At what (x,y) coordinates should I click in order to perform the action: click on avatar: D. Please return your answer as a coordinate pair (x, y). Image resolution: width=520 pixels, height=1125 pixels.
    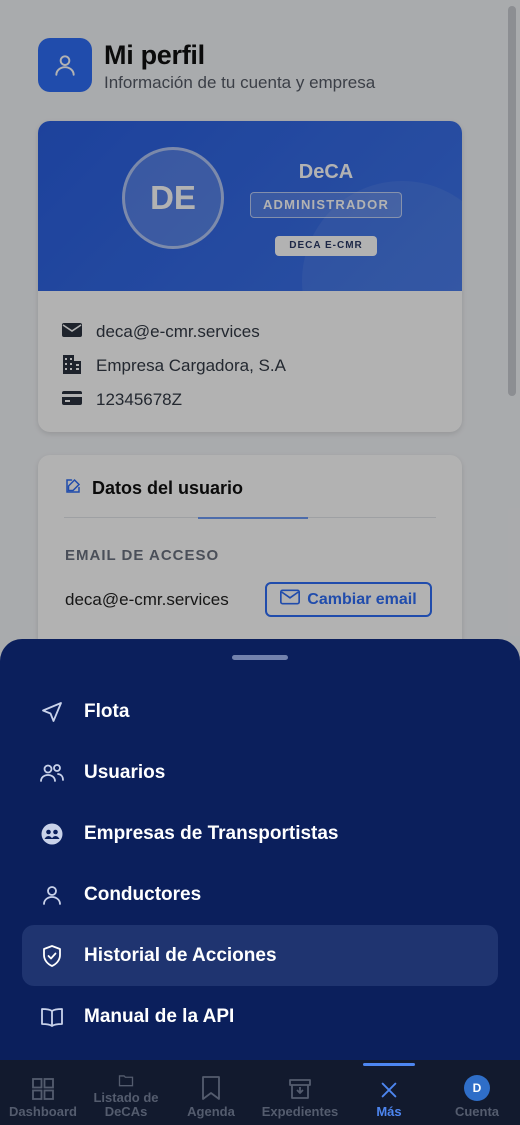
    Looking at the image, I should click on (477, 1088).